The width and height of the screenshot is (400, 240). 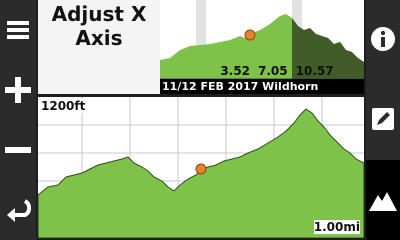 I want to click on back-arrow-icon, so click(x=19, y=210).